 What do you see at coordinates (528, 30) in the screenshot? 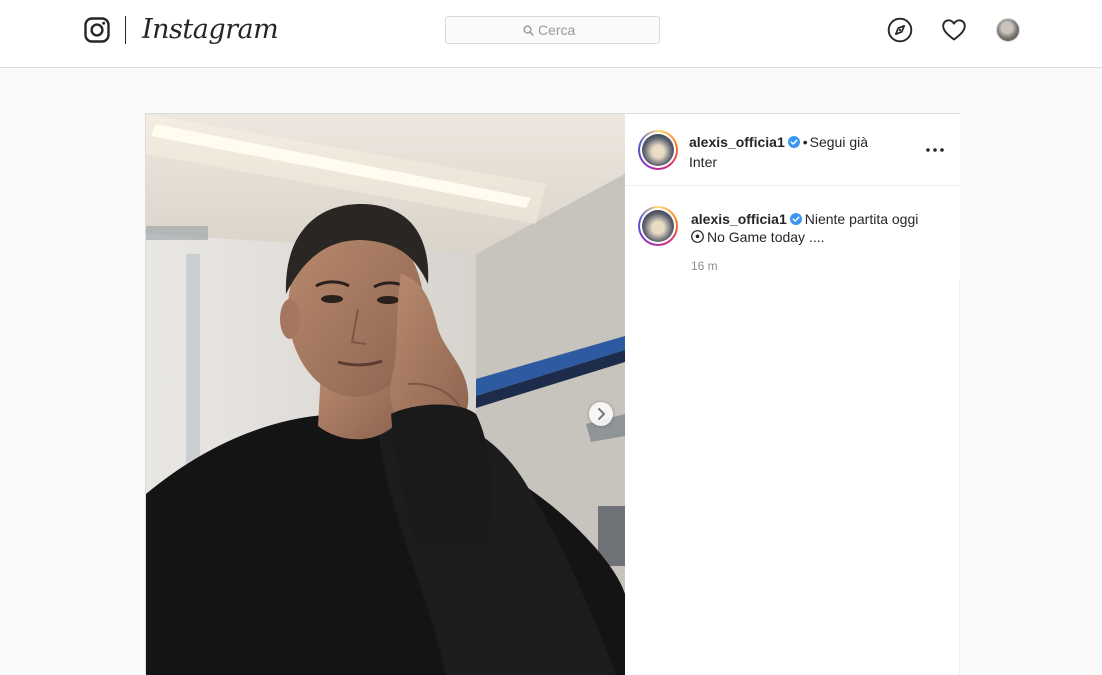
I see `search-icon` at bounding box center [528, 30].